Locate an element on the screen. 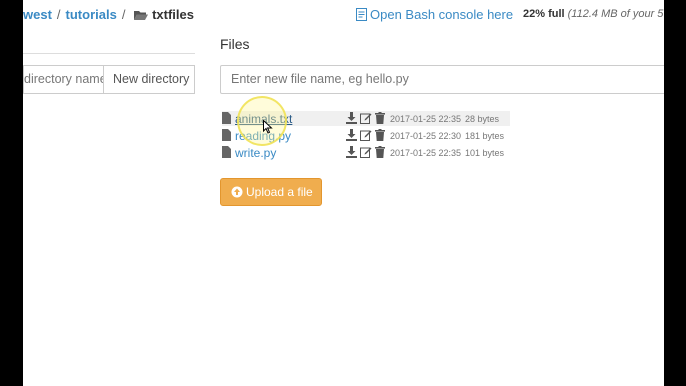 The image size is (686, 386). file-row: write.py 2017-01-25 22:35 101 bytes is located at coordinates (366, 152).